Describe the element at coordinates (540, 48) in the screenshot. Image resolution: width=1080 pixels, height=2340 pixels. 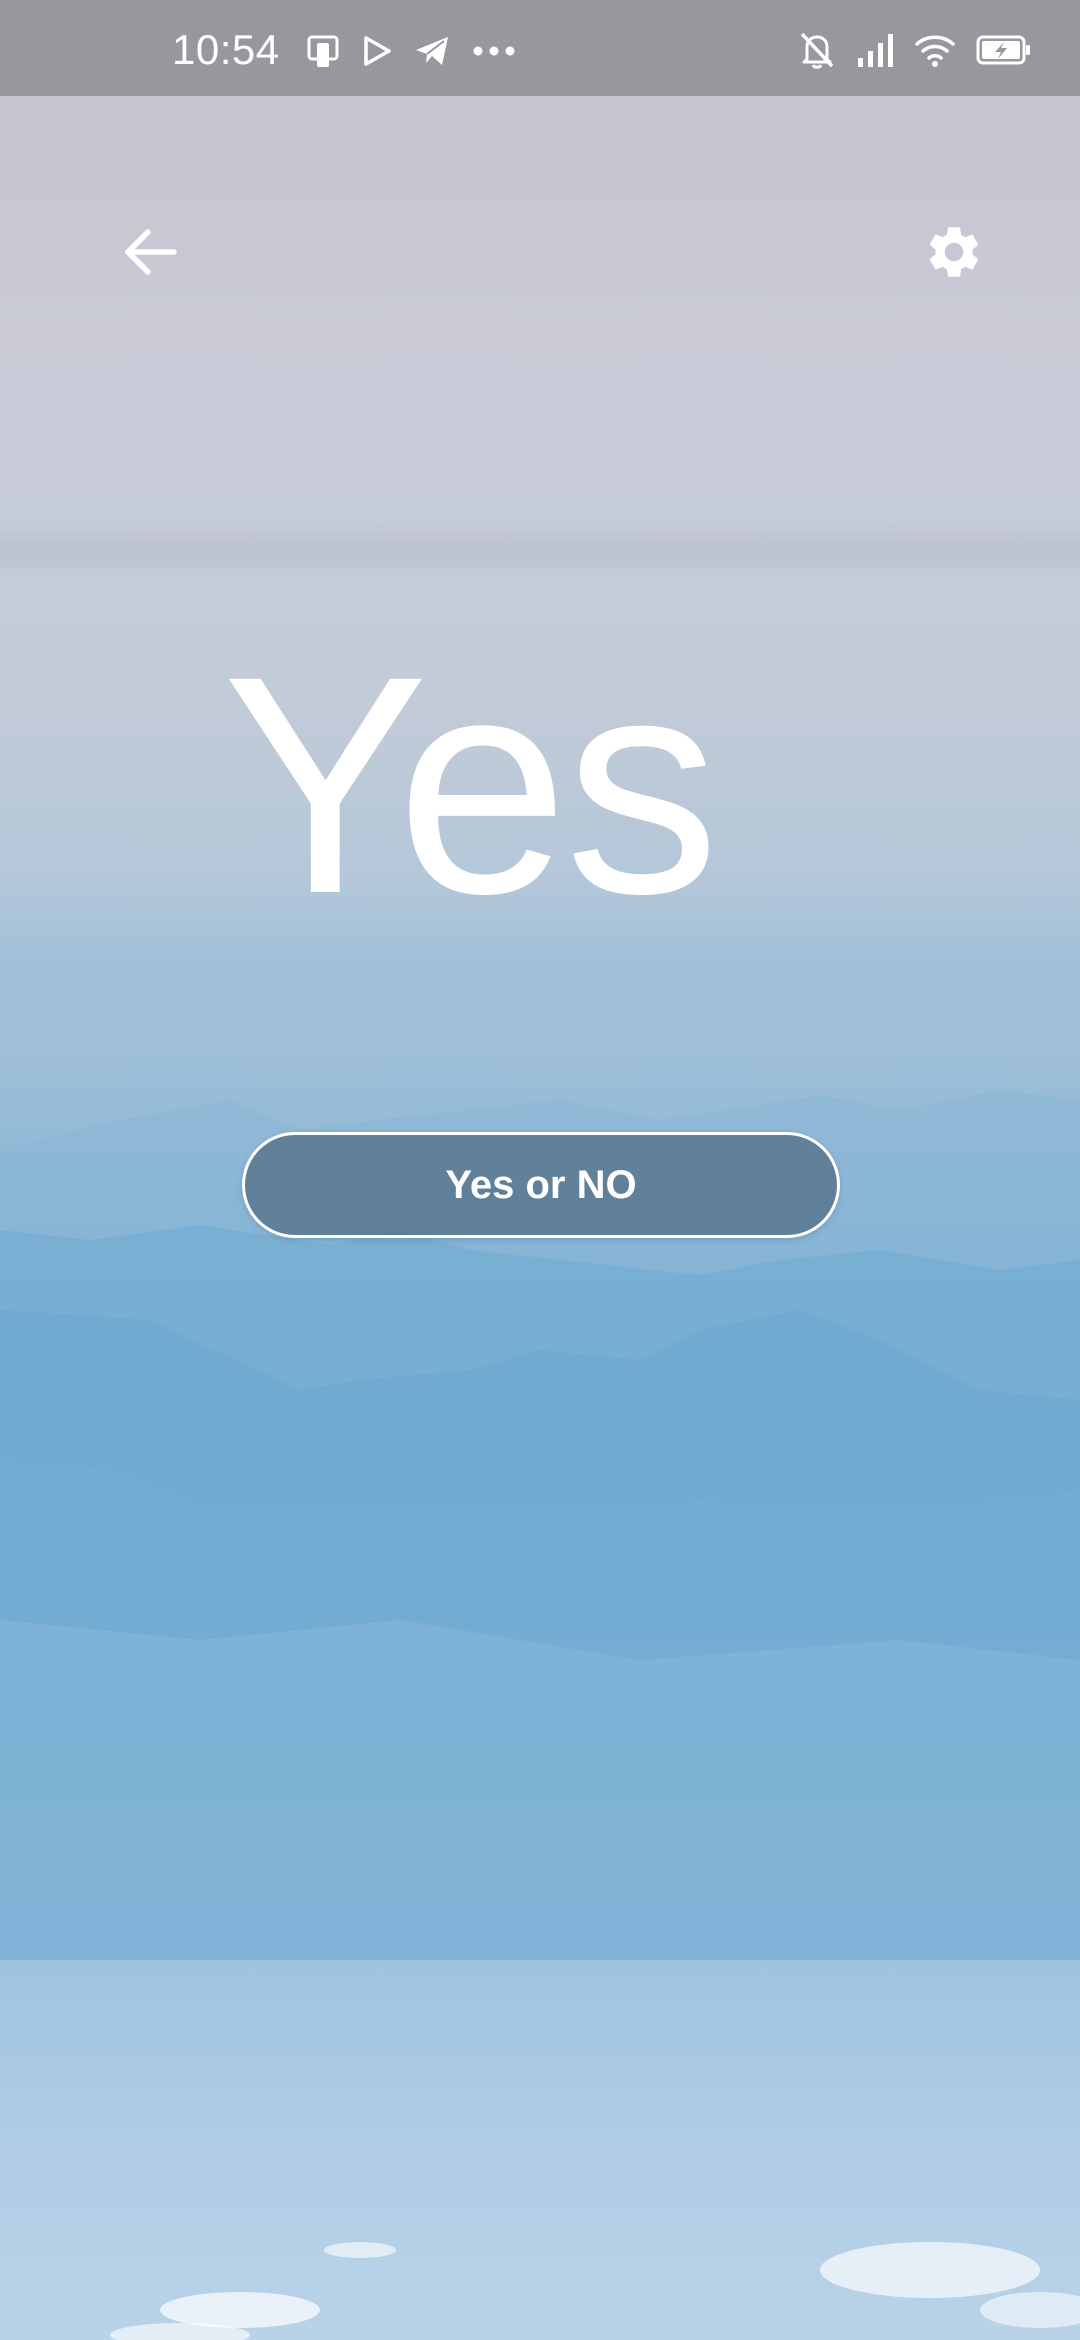
I see `status-bar: 10:54` at that location.